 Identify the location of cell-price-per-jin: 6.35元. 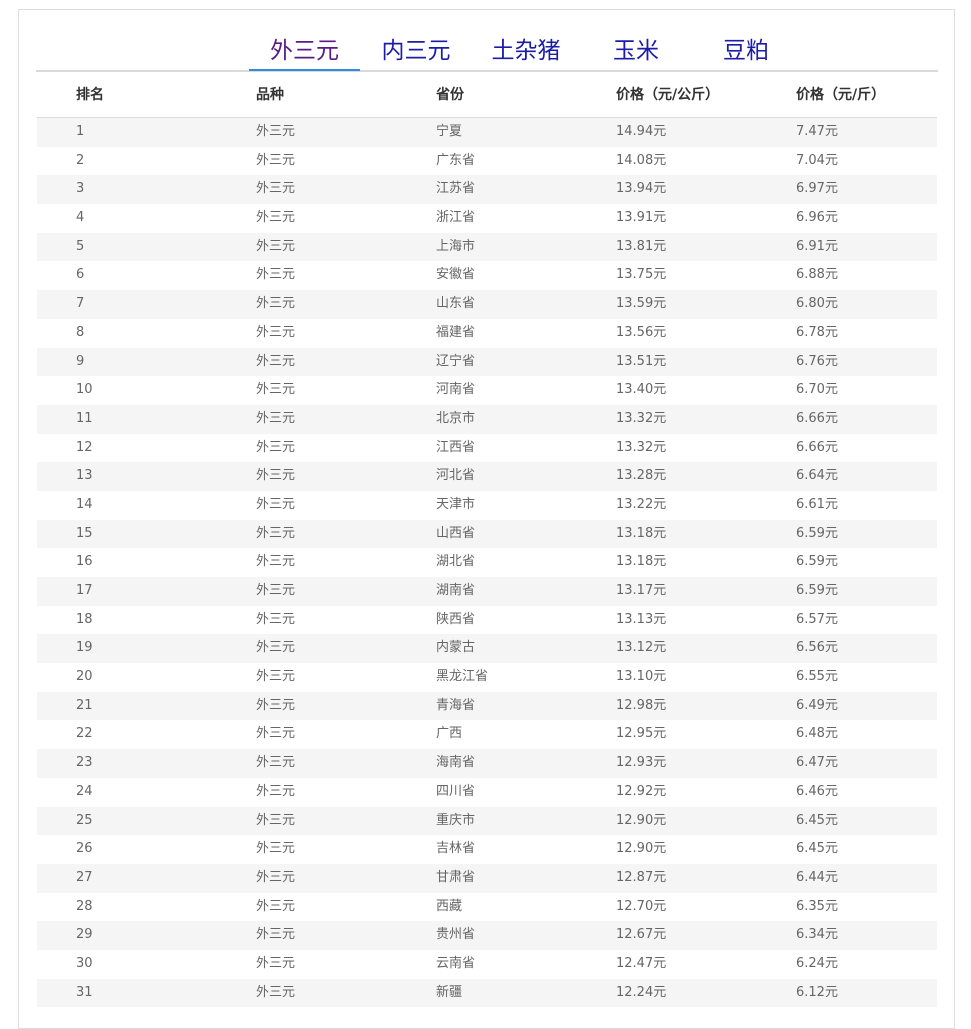
(817, 906).